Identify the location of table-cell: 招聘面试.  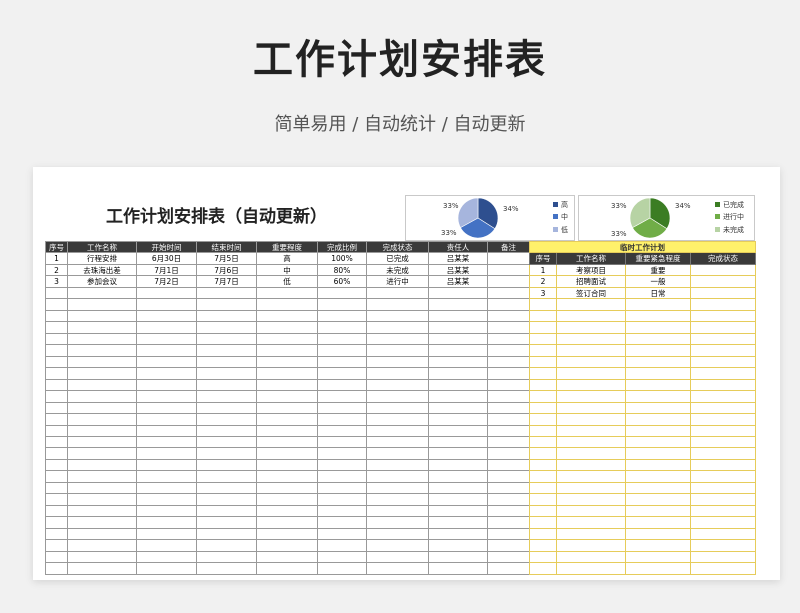
(591, 281).